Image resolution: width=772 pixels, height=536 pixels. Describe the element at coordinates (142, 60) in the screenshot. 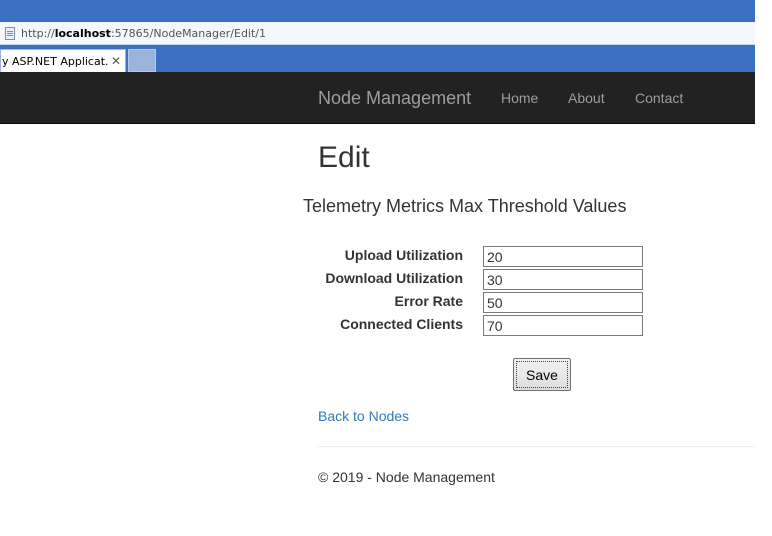

I see `new-tab-button` at that location.